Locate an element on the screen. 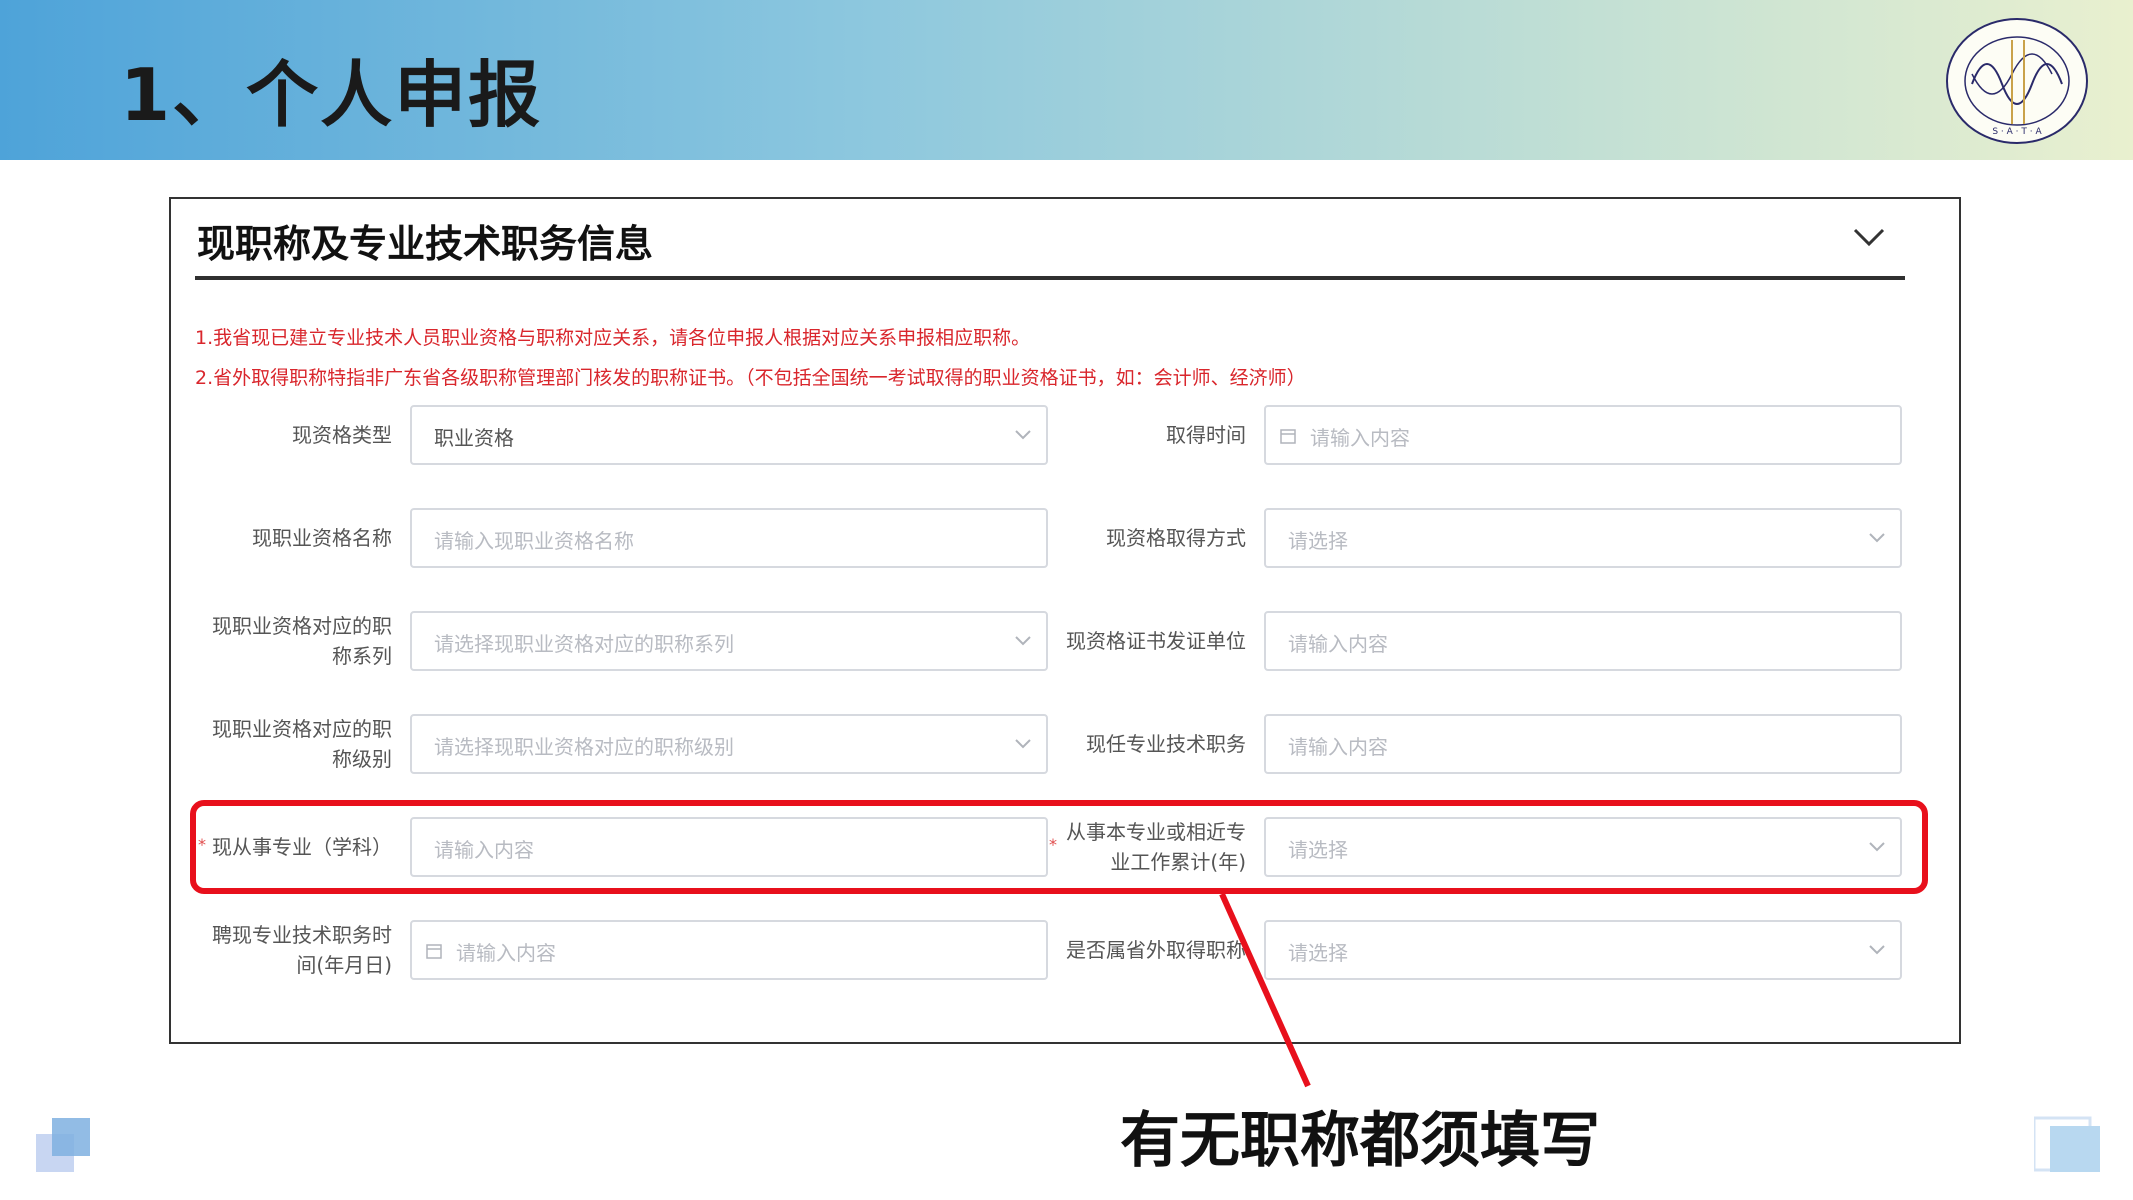 The width and height of the screenshot is (2133, 1200). text-field: 请输入现职业资格名称 is located at coordinates (729, 538).